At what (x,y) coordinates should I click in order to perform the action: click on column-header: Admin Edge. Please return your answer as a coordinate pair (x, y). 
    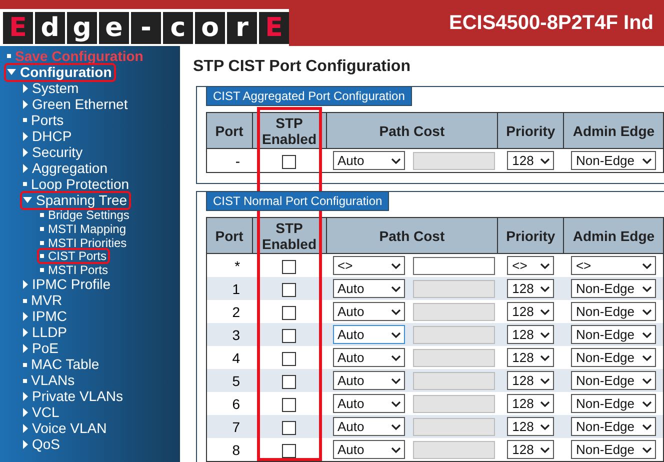
    Looking at the image, I should click on (614, 236).